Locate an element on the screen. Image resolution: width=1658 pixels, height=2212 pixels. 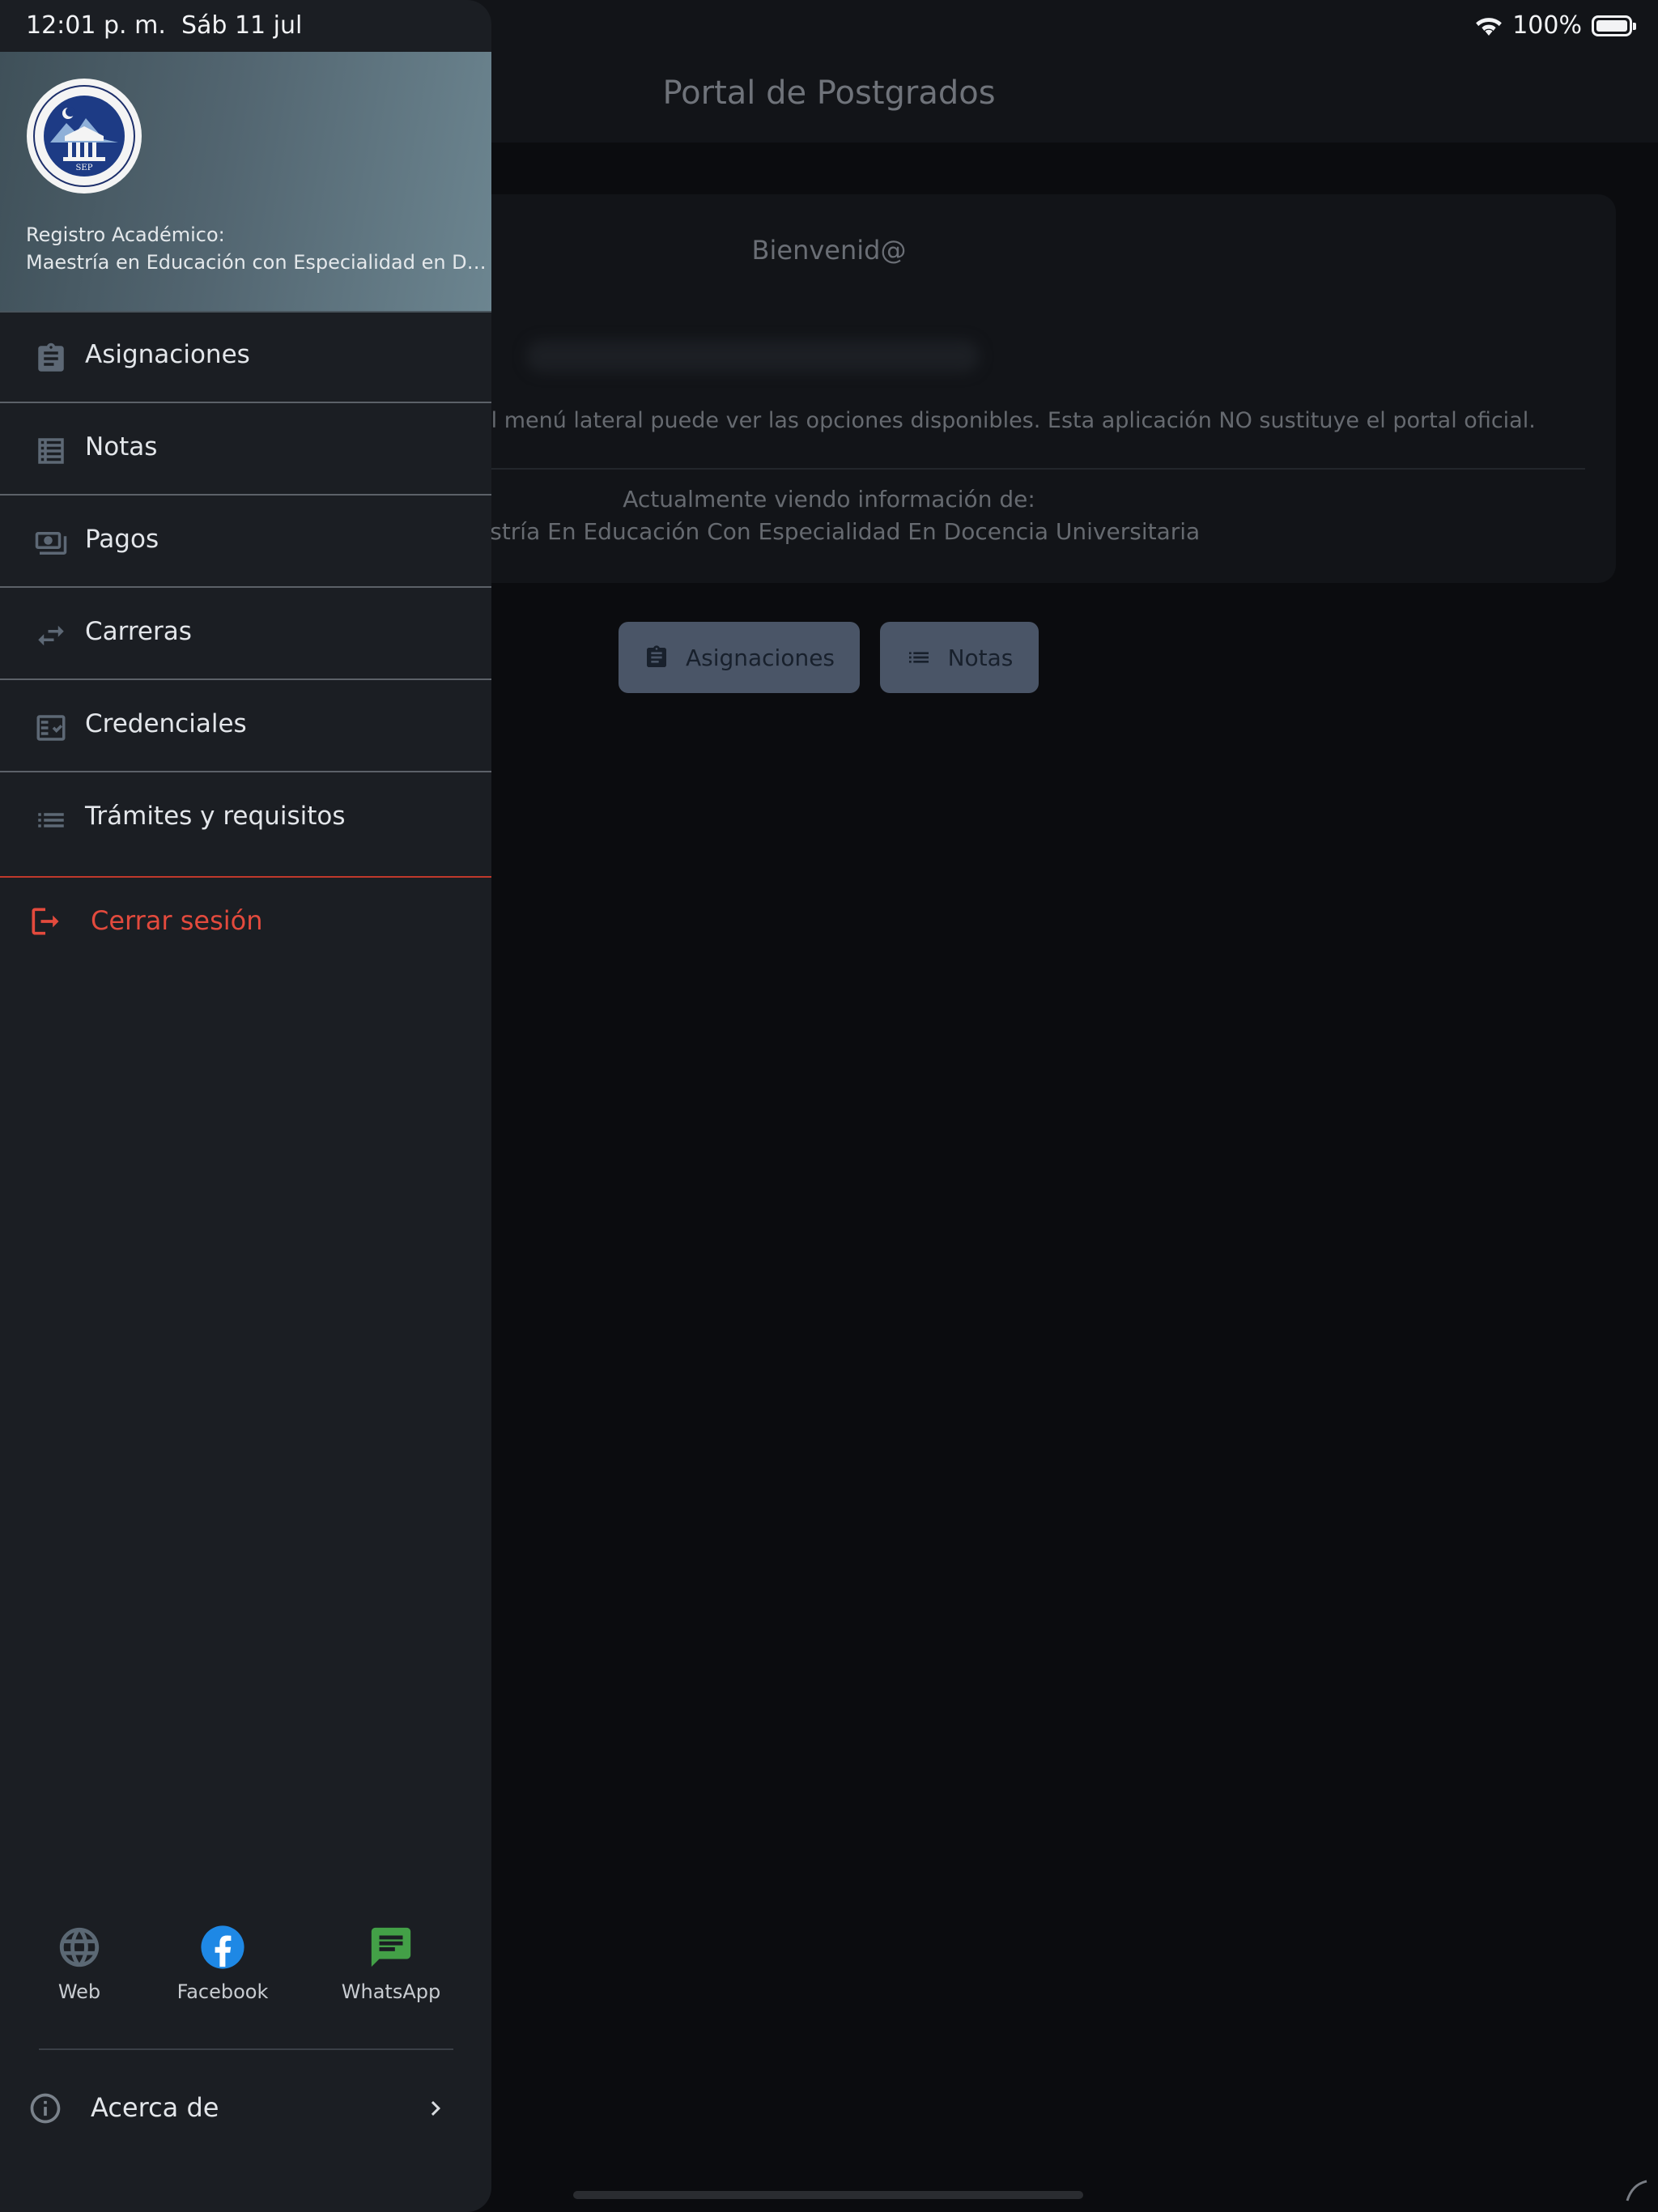
menu-item-tramites: Trámites y requisitos is located at coordinates (245, 820).